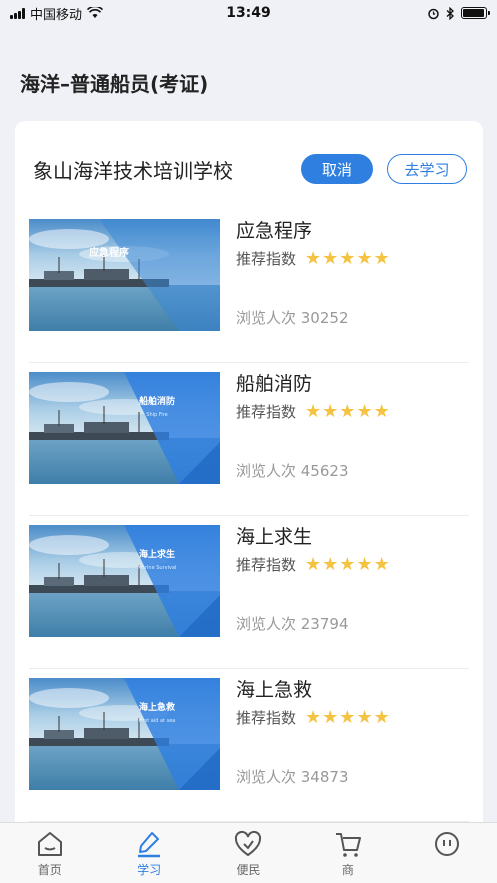 The image size is (497, 883). What do you see at coordinates (292, 777) in the screenshot?
I see `view-count: 浏览人次 34873` at bounding box center [292, 777].